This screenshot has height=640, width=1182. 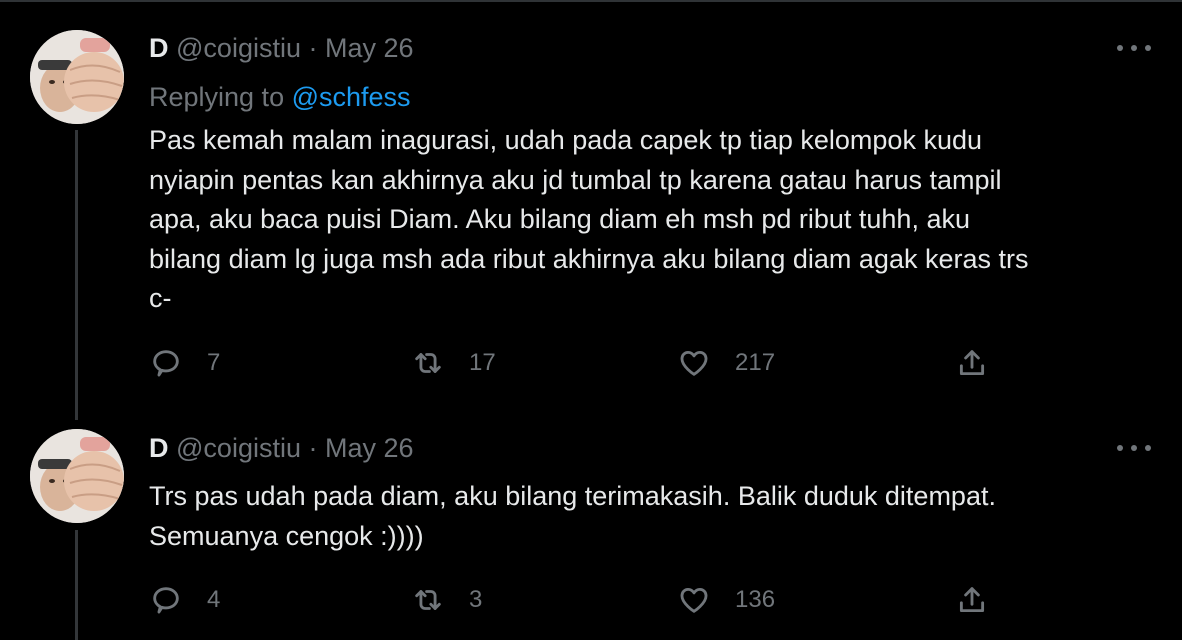 What do you see at coordinates (184, 600) in the screenshot?
I see `reply-button: 4` at bounding box center [184, 600].